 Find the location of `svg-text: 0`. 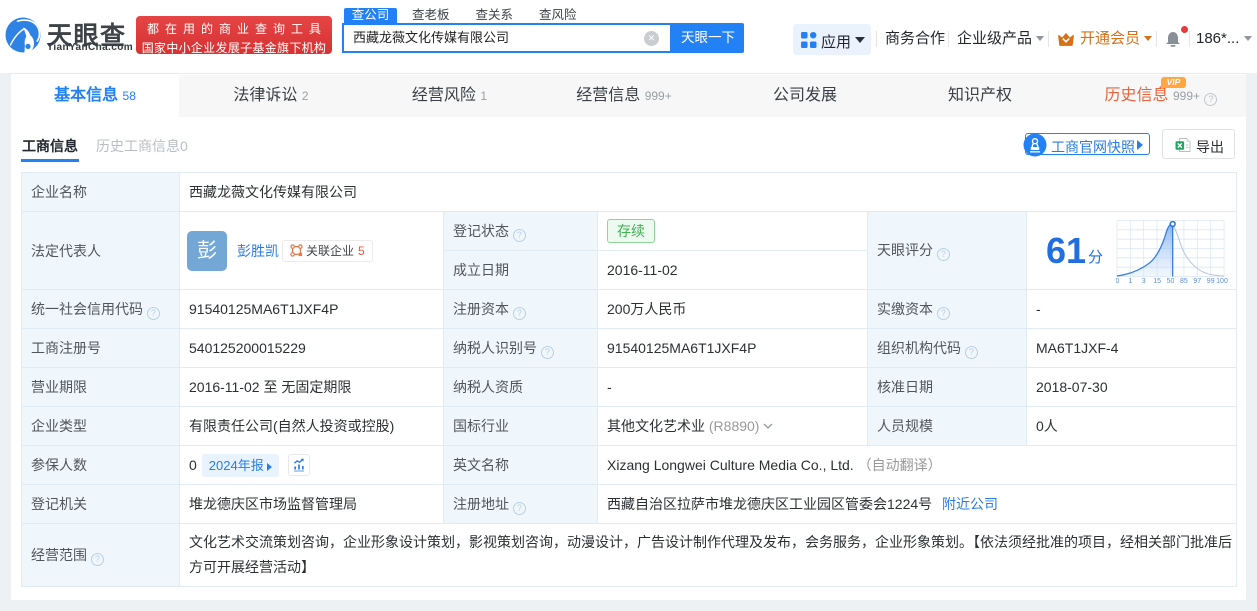

svg-text: 0 is located at coordinates (1118, 281).